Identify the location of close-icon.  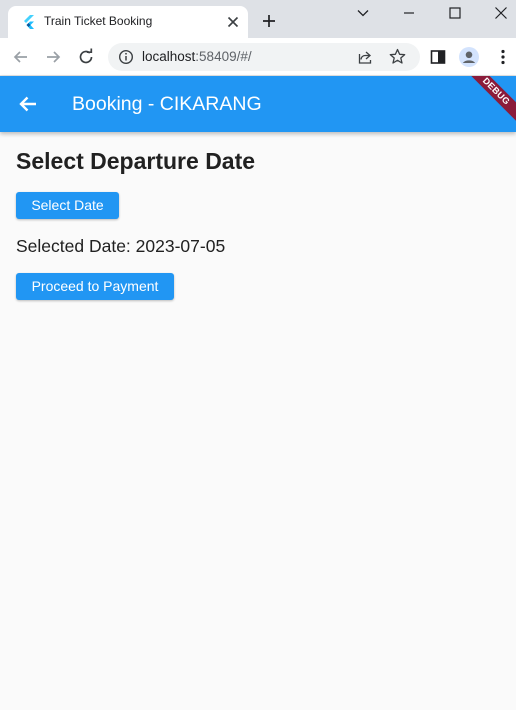
(233, 22).